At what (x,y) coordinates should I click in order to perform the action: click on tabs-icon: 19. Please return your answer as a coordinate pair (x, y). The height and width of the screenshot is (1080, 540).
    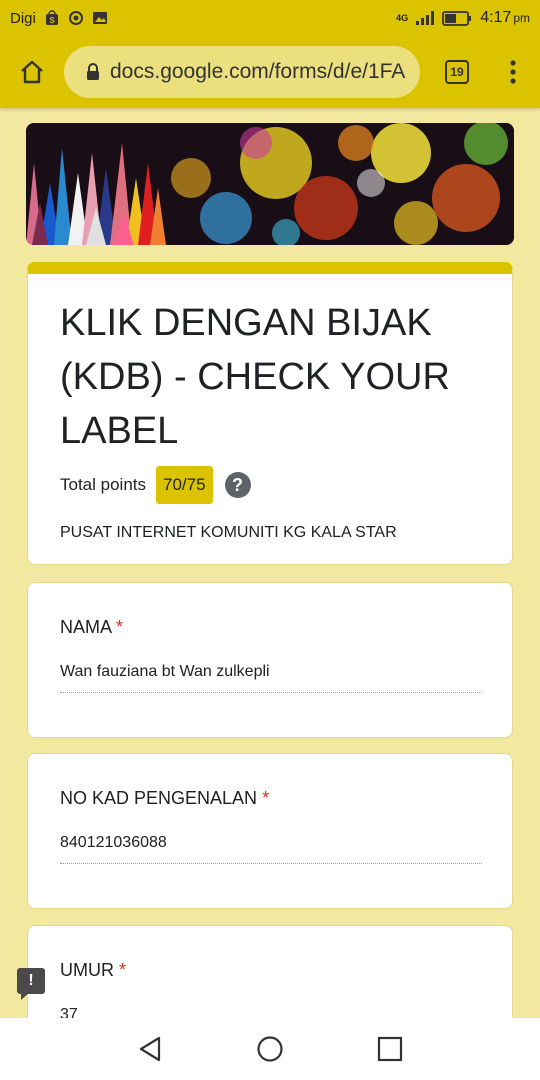
    Looking at the image, I should click on (457, 72).